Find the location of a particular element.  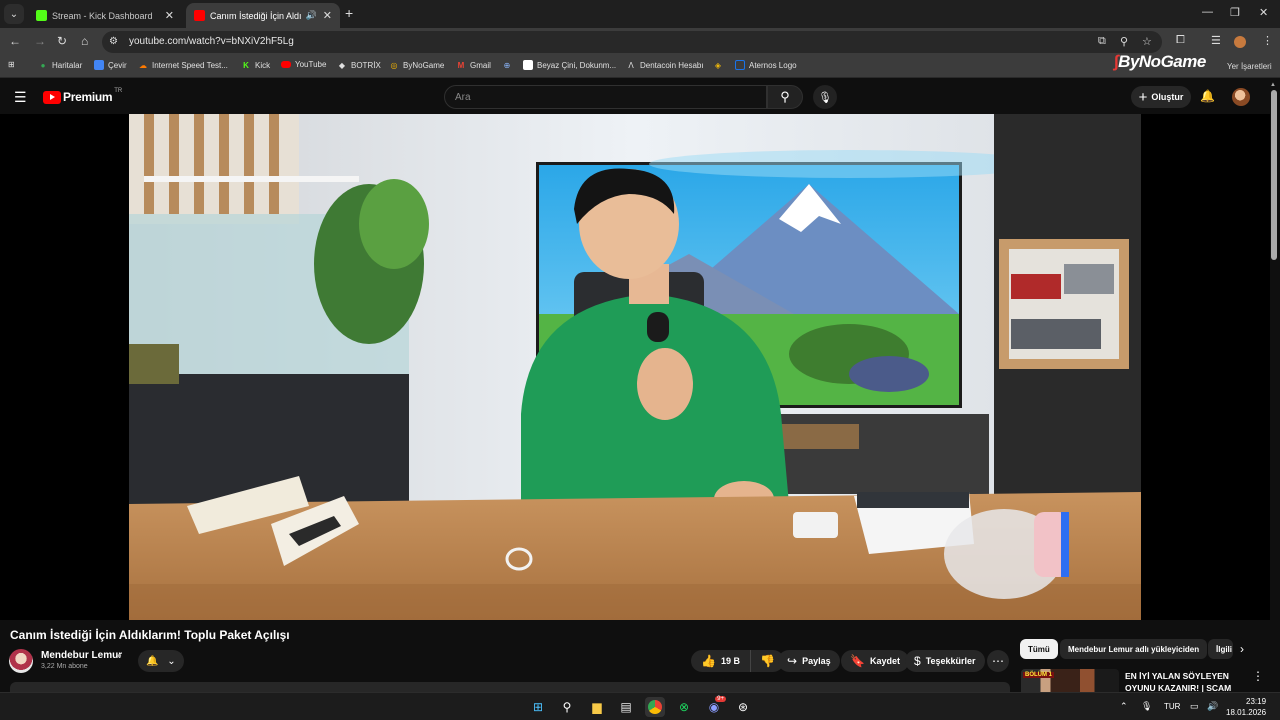

network-icon: ▭ is located at coordinates (1194, 706).